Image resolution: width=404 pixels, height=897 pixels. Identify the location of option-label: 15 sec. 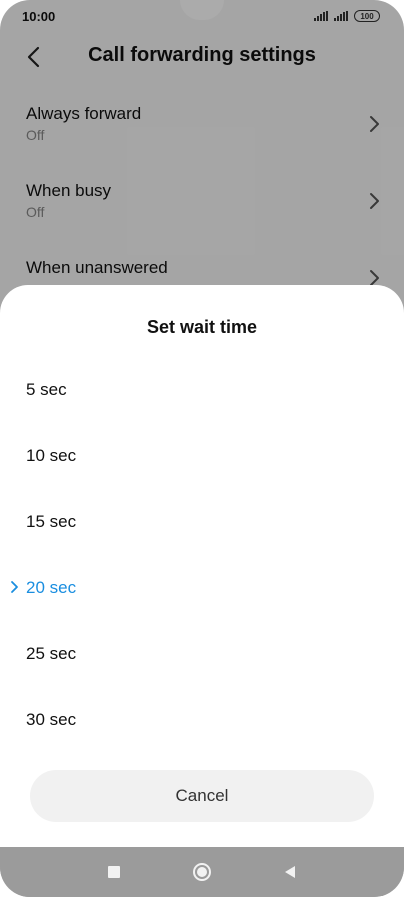
(51, 521).